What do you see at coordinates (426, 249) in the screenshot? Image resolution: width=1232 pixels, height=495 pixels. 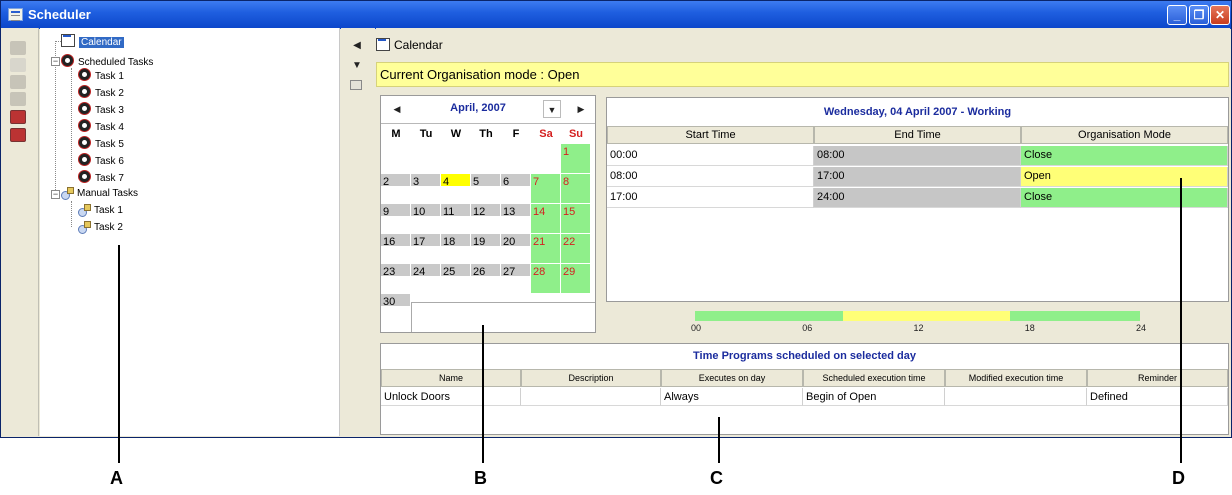 I see `calendar-day: 17` at bounding box center [426, 249].